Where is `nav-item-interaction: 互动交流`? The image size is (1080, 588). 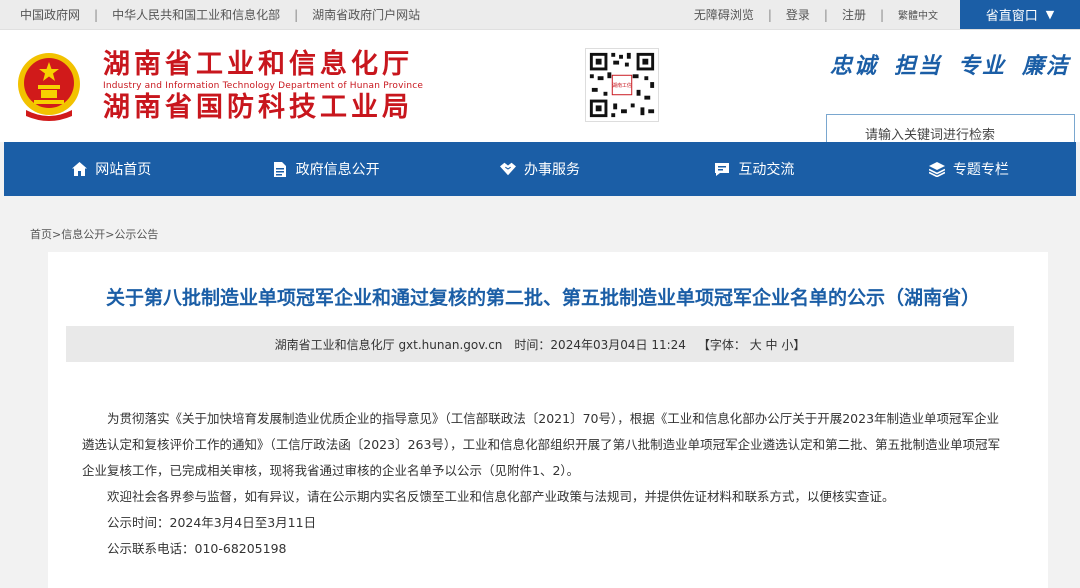 nav-item-interaction: 互动交流 is located at coordinates (754, 169).